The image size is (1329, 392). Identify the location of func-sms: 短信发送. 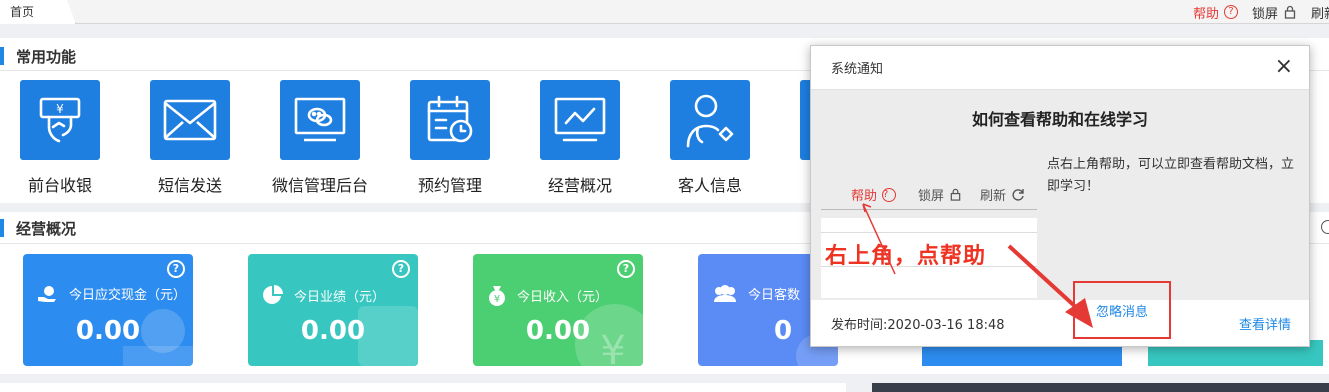
(190, 138).